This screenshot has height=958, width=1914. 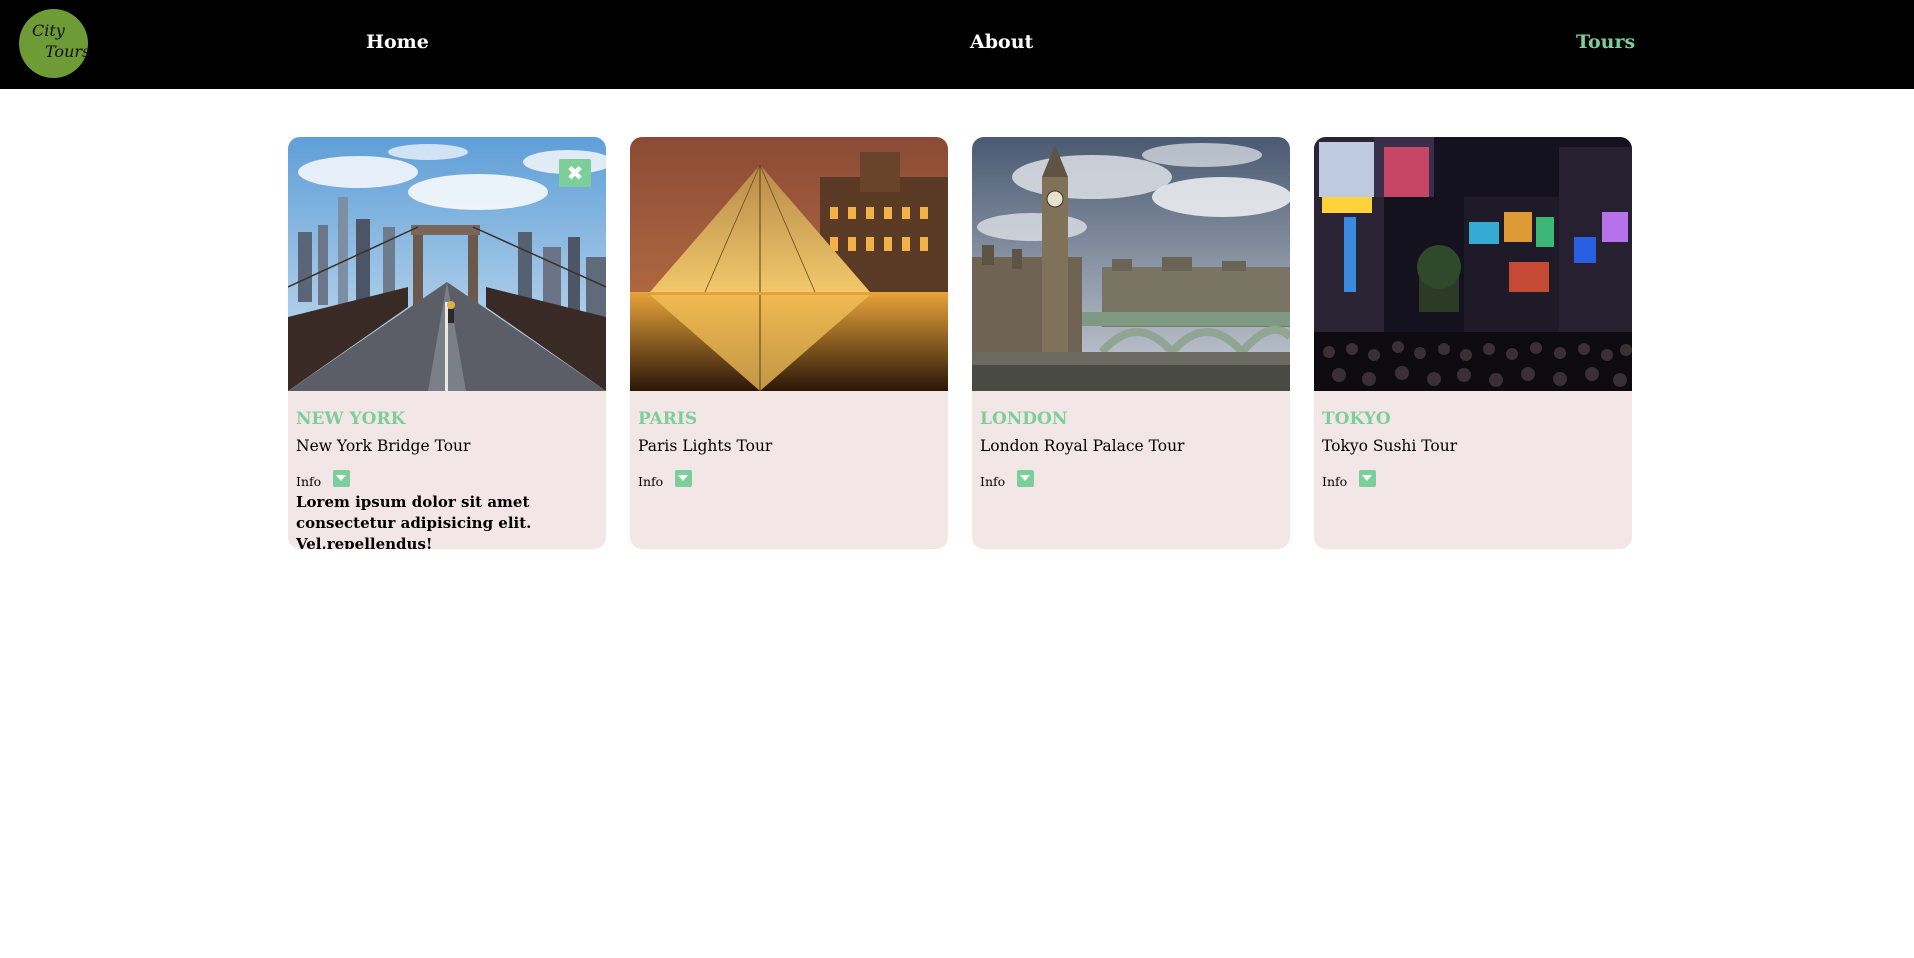 What do you see at coordinates (705, 446) in the screenshot?
I see `tour-name: Paris Lights Tour` at bounding box center [705, 446].